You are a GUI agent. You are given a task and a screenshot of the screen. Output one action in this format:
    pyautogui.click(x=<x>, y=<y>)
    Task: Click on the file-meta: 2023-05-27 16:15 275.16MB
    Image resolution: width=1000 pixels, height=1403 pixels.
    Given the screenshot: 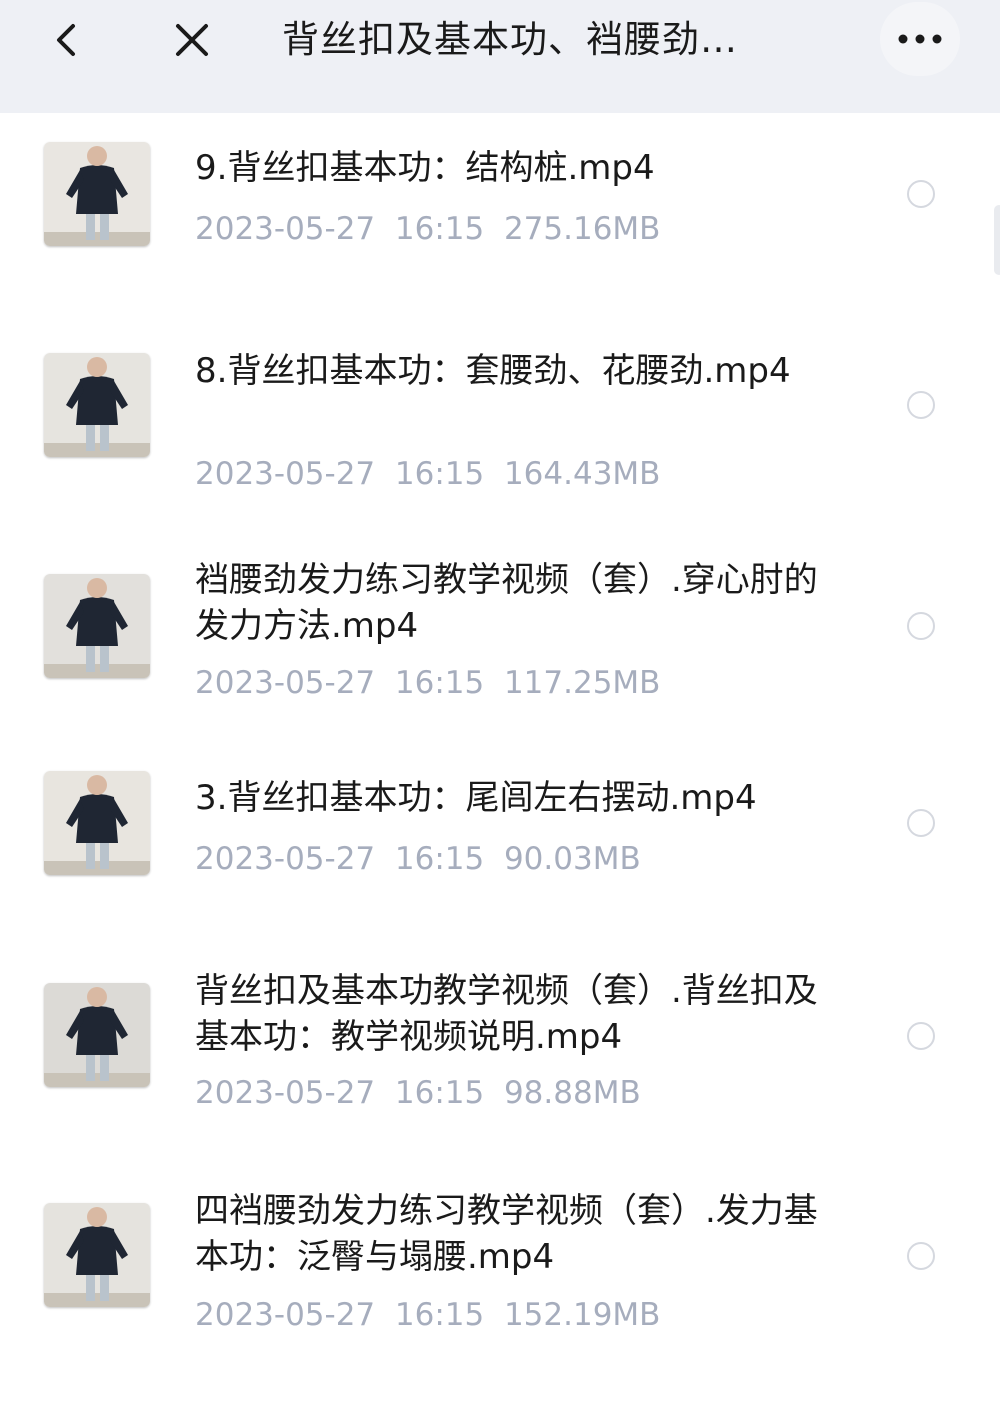 What is the action you would take?
    pyautogui.click(x=515, y=229)
    